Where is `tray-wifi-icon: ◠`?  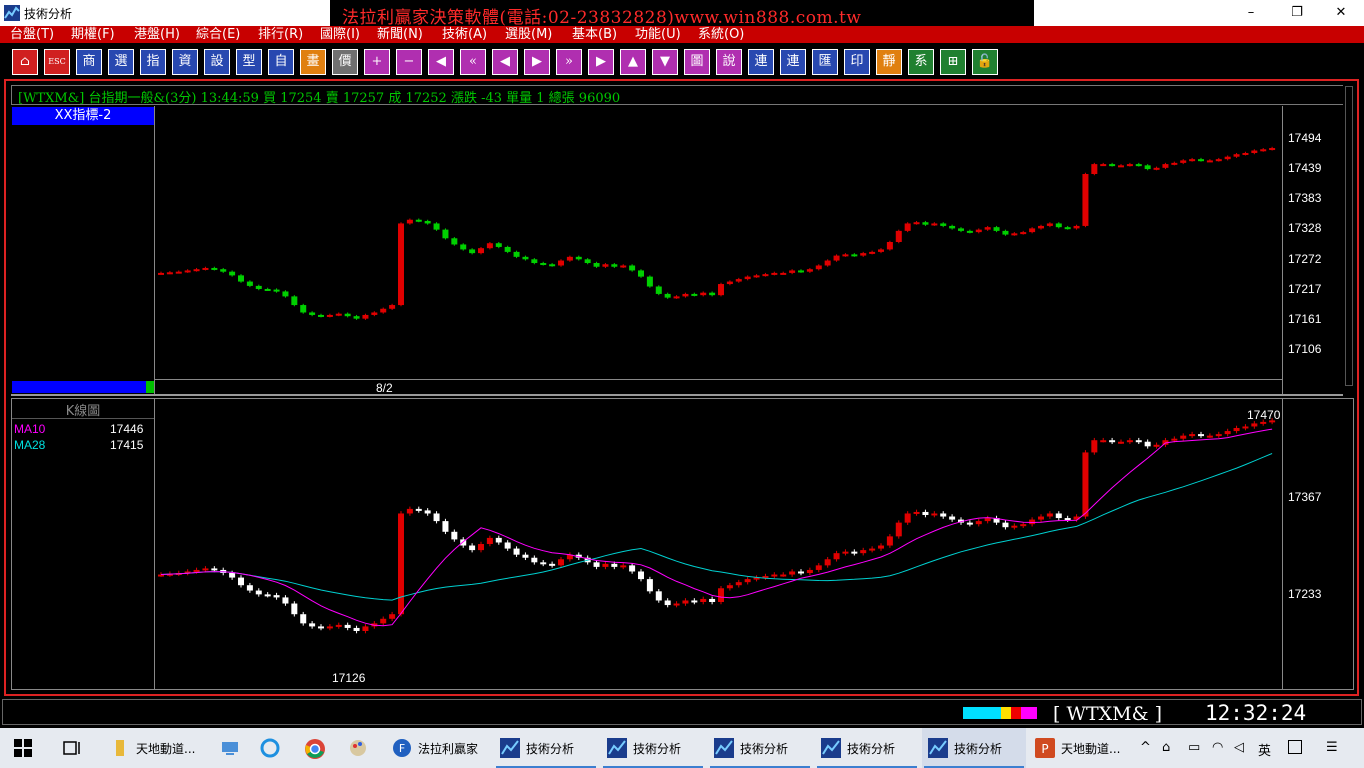
tray-wifi-icon: ◠ is located at coordinates (1217, 747).